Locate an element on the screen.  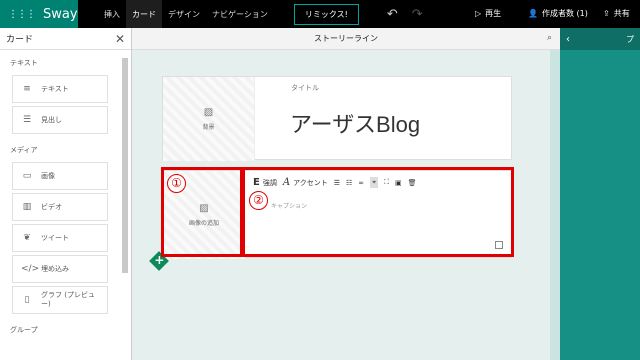
card-video: ▥ ビデオ is located at coordinates (60, 207).